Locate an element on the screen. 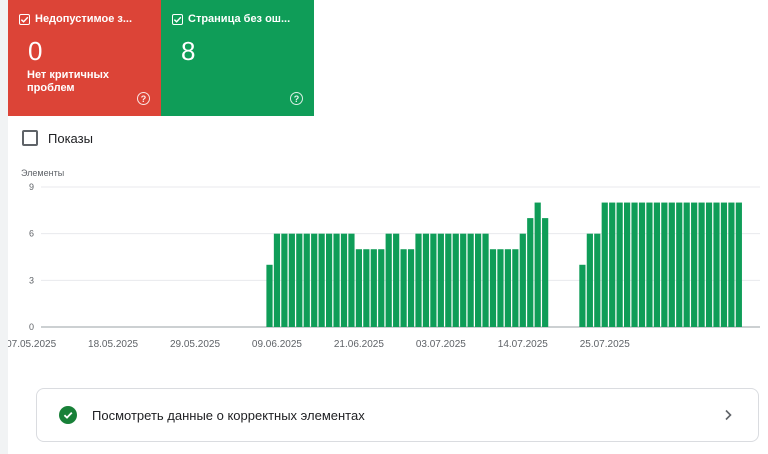 This screenshot has width=768, height=454. x-tick-label: 07.05.2025 is located at coordinates (32, 344).